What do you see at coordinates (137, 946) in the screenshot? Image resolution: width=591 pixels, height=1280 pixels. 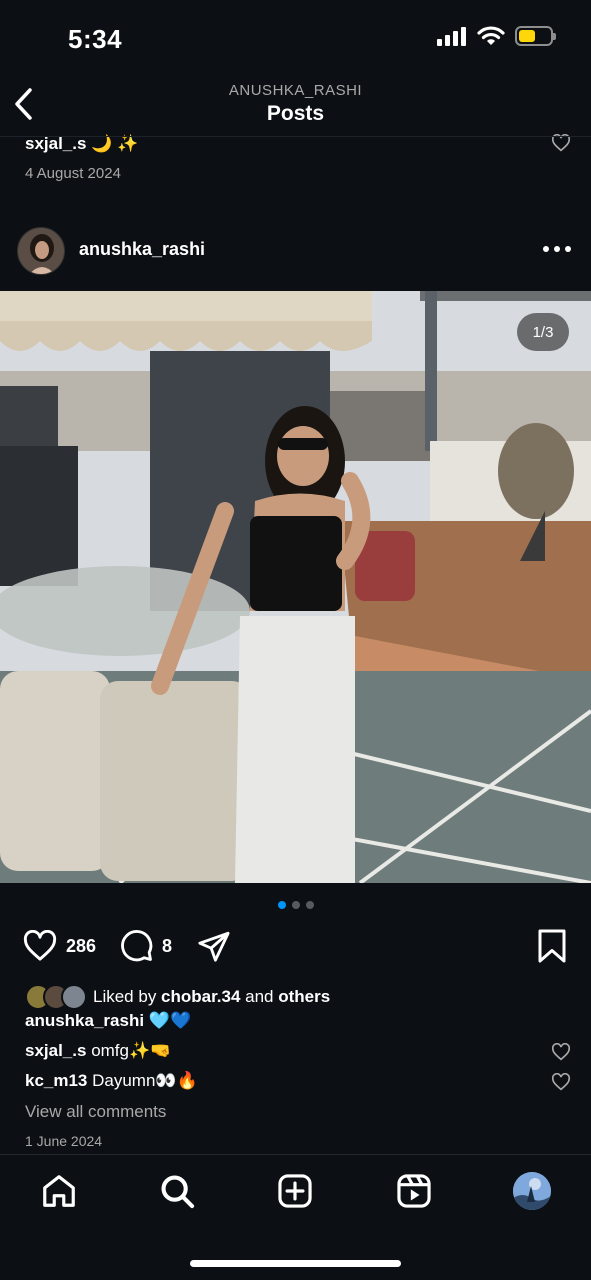 I see `comment-icon` at bounding box center [137, 946].